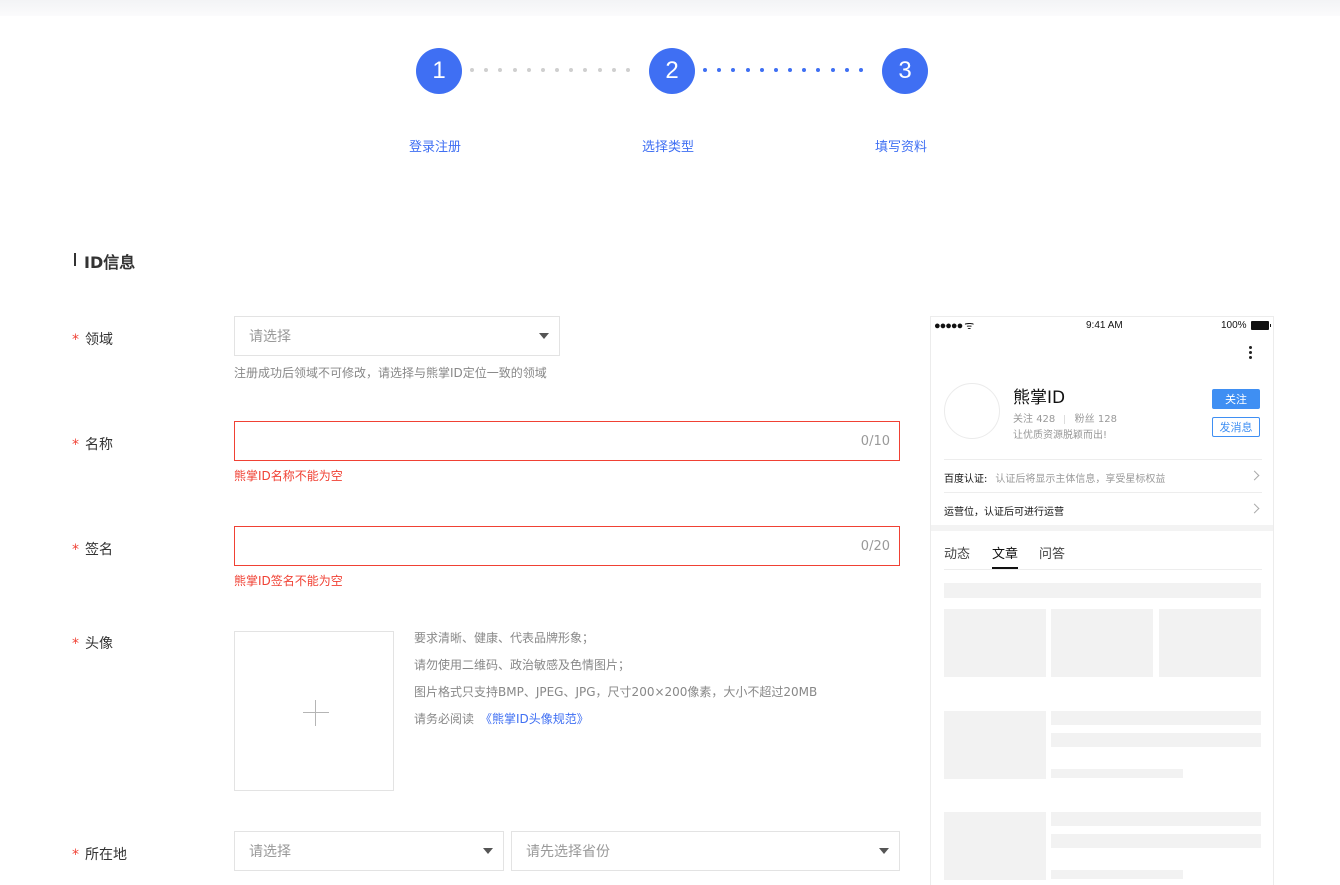  I want to click on baidu-cert-label: 百度认证:, so click(966, 479).